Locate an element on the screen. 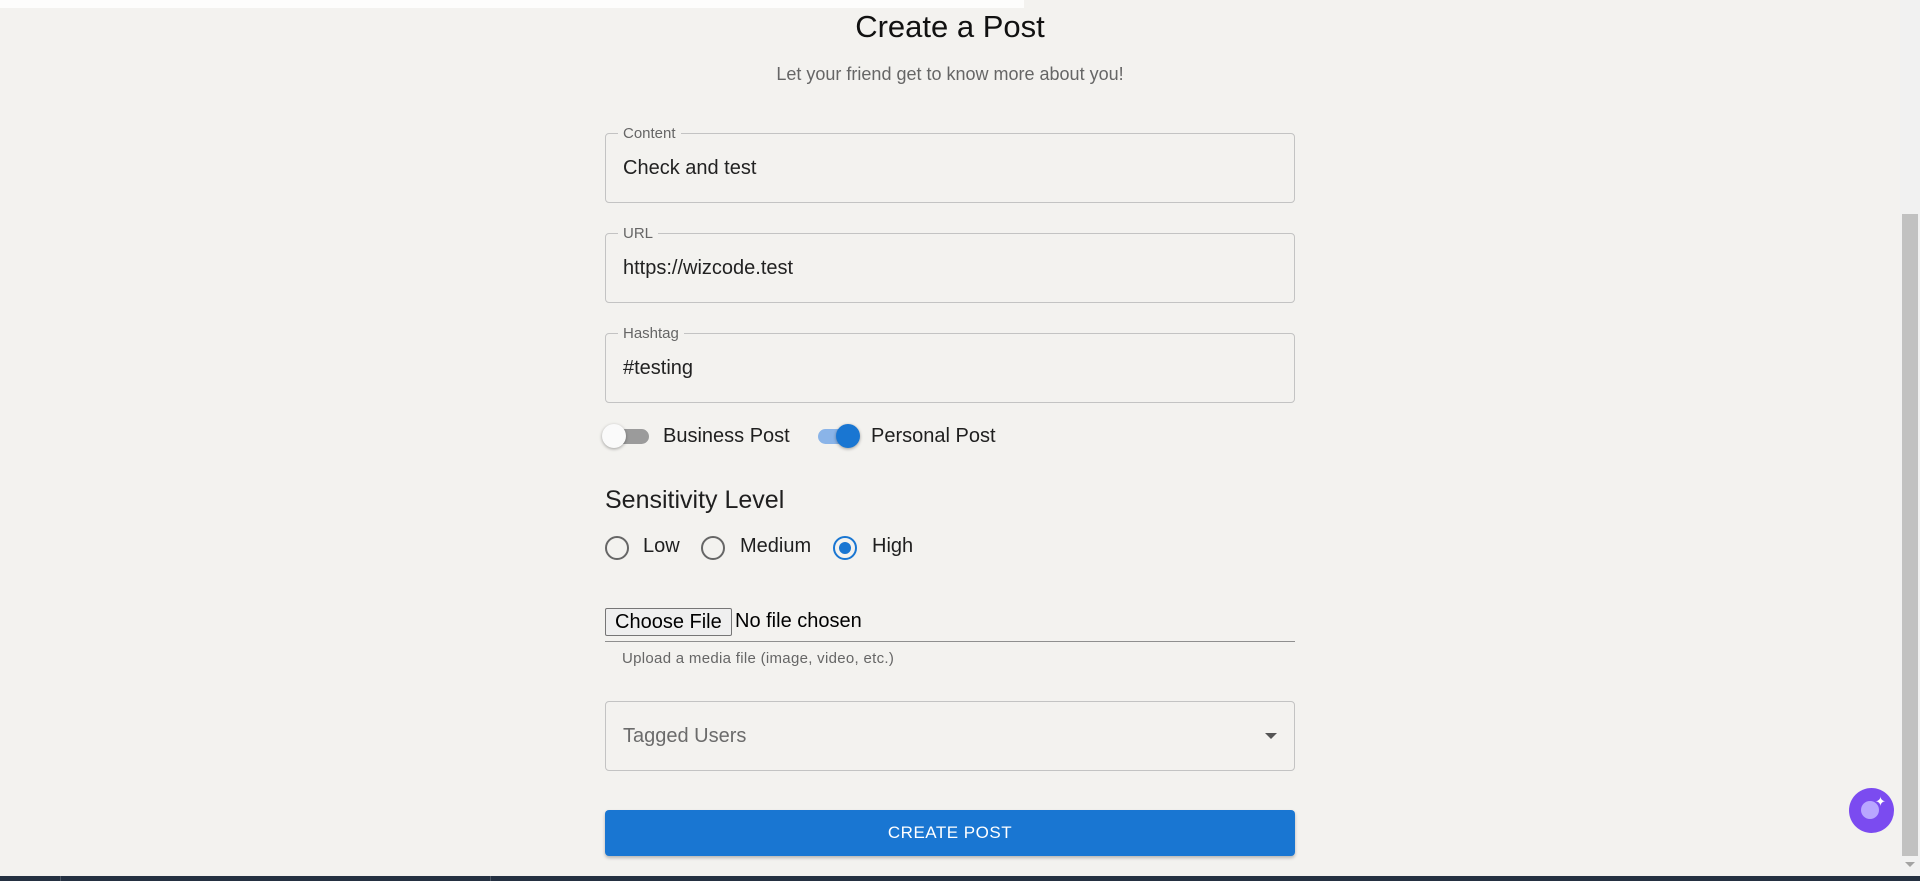 This screenshot has height=881, width=1920. vertical-scrollbar is located at coordinates (1910, 438).